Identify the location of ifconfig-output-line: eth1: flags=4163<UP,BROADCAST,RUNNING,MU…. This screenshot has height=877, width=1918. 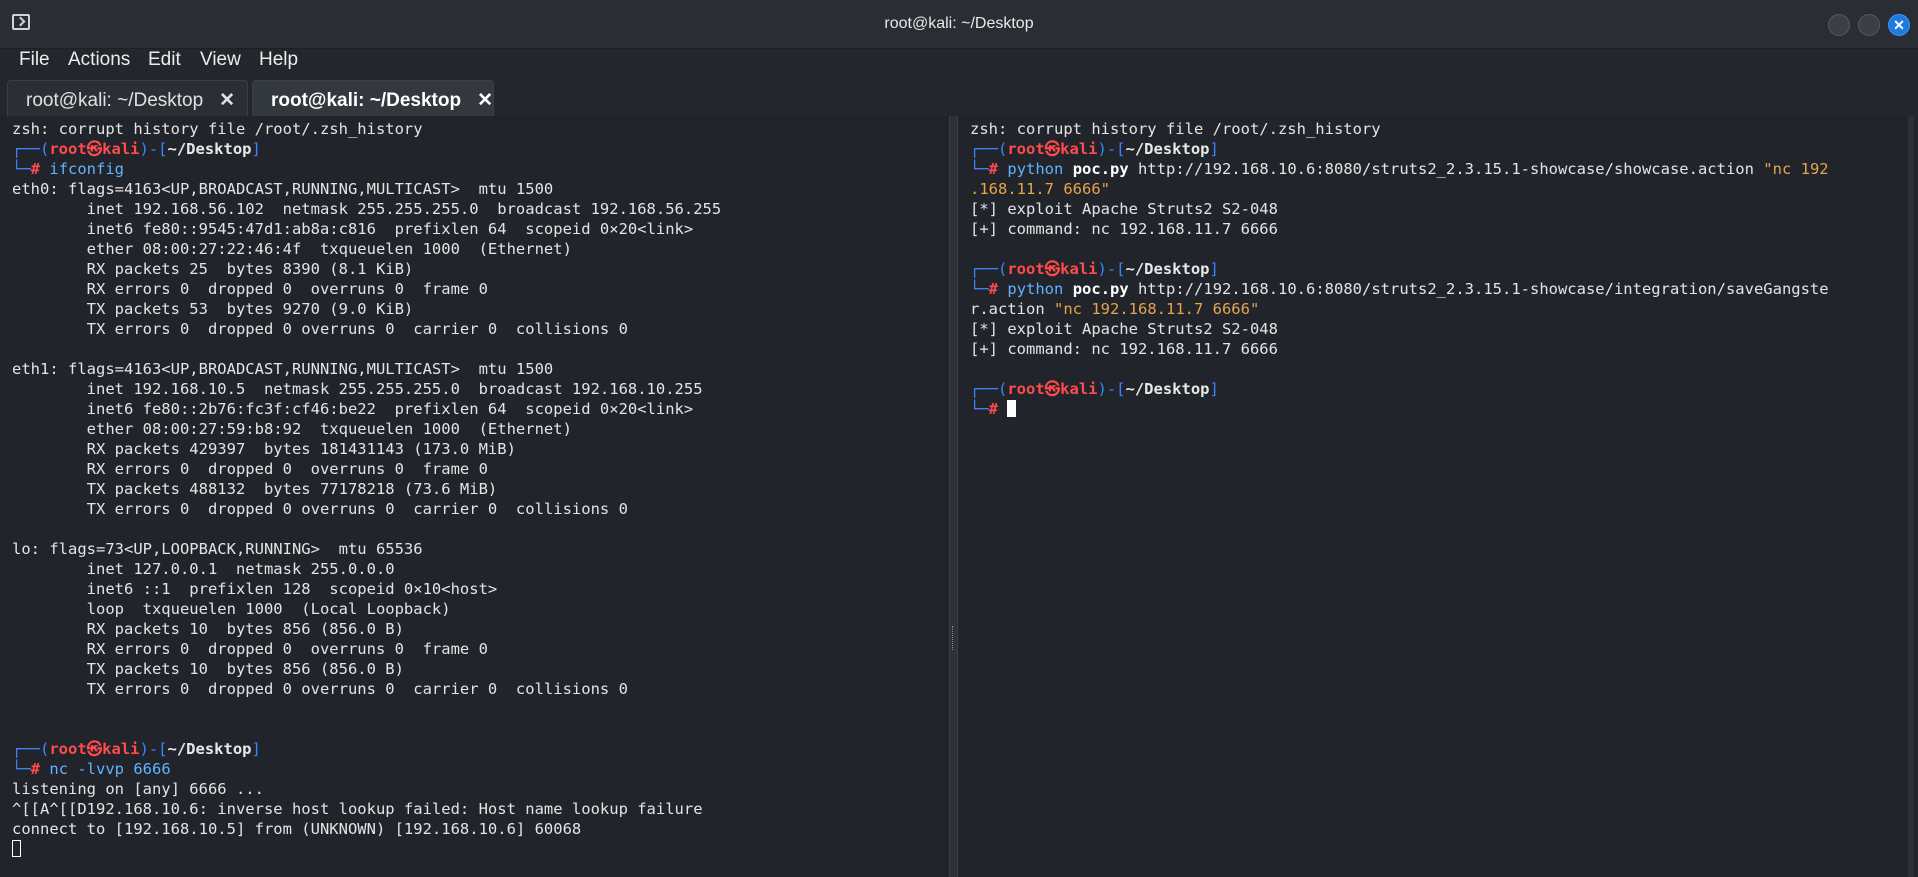
(283, 369).